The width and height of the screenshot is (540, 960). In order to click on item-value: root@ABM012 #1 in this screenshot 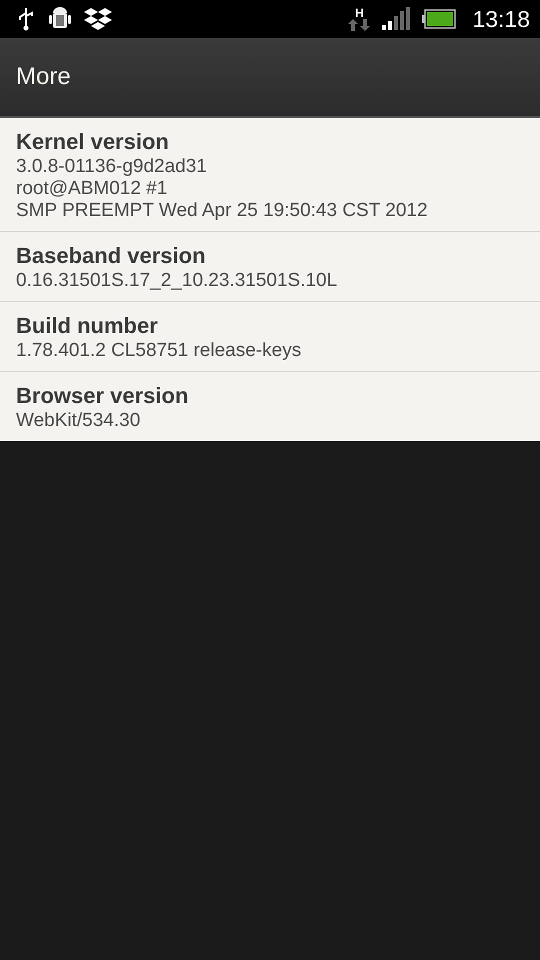, I will do `click(92, 189)`.